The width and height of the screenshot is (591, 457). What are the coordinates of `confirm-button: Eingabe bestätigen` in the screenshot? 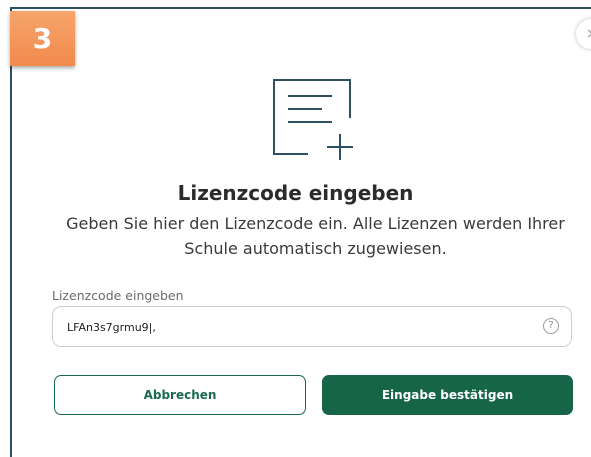 It's located at (447, 395).